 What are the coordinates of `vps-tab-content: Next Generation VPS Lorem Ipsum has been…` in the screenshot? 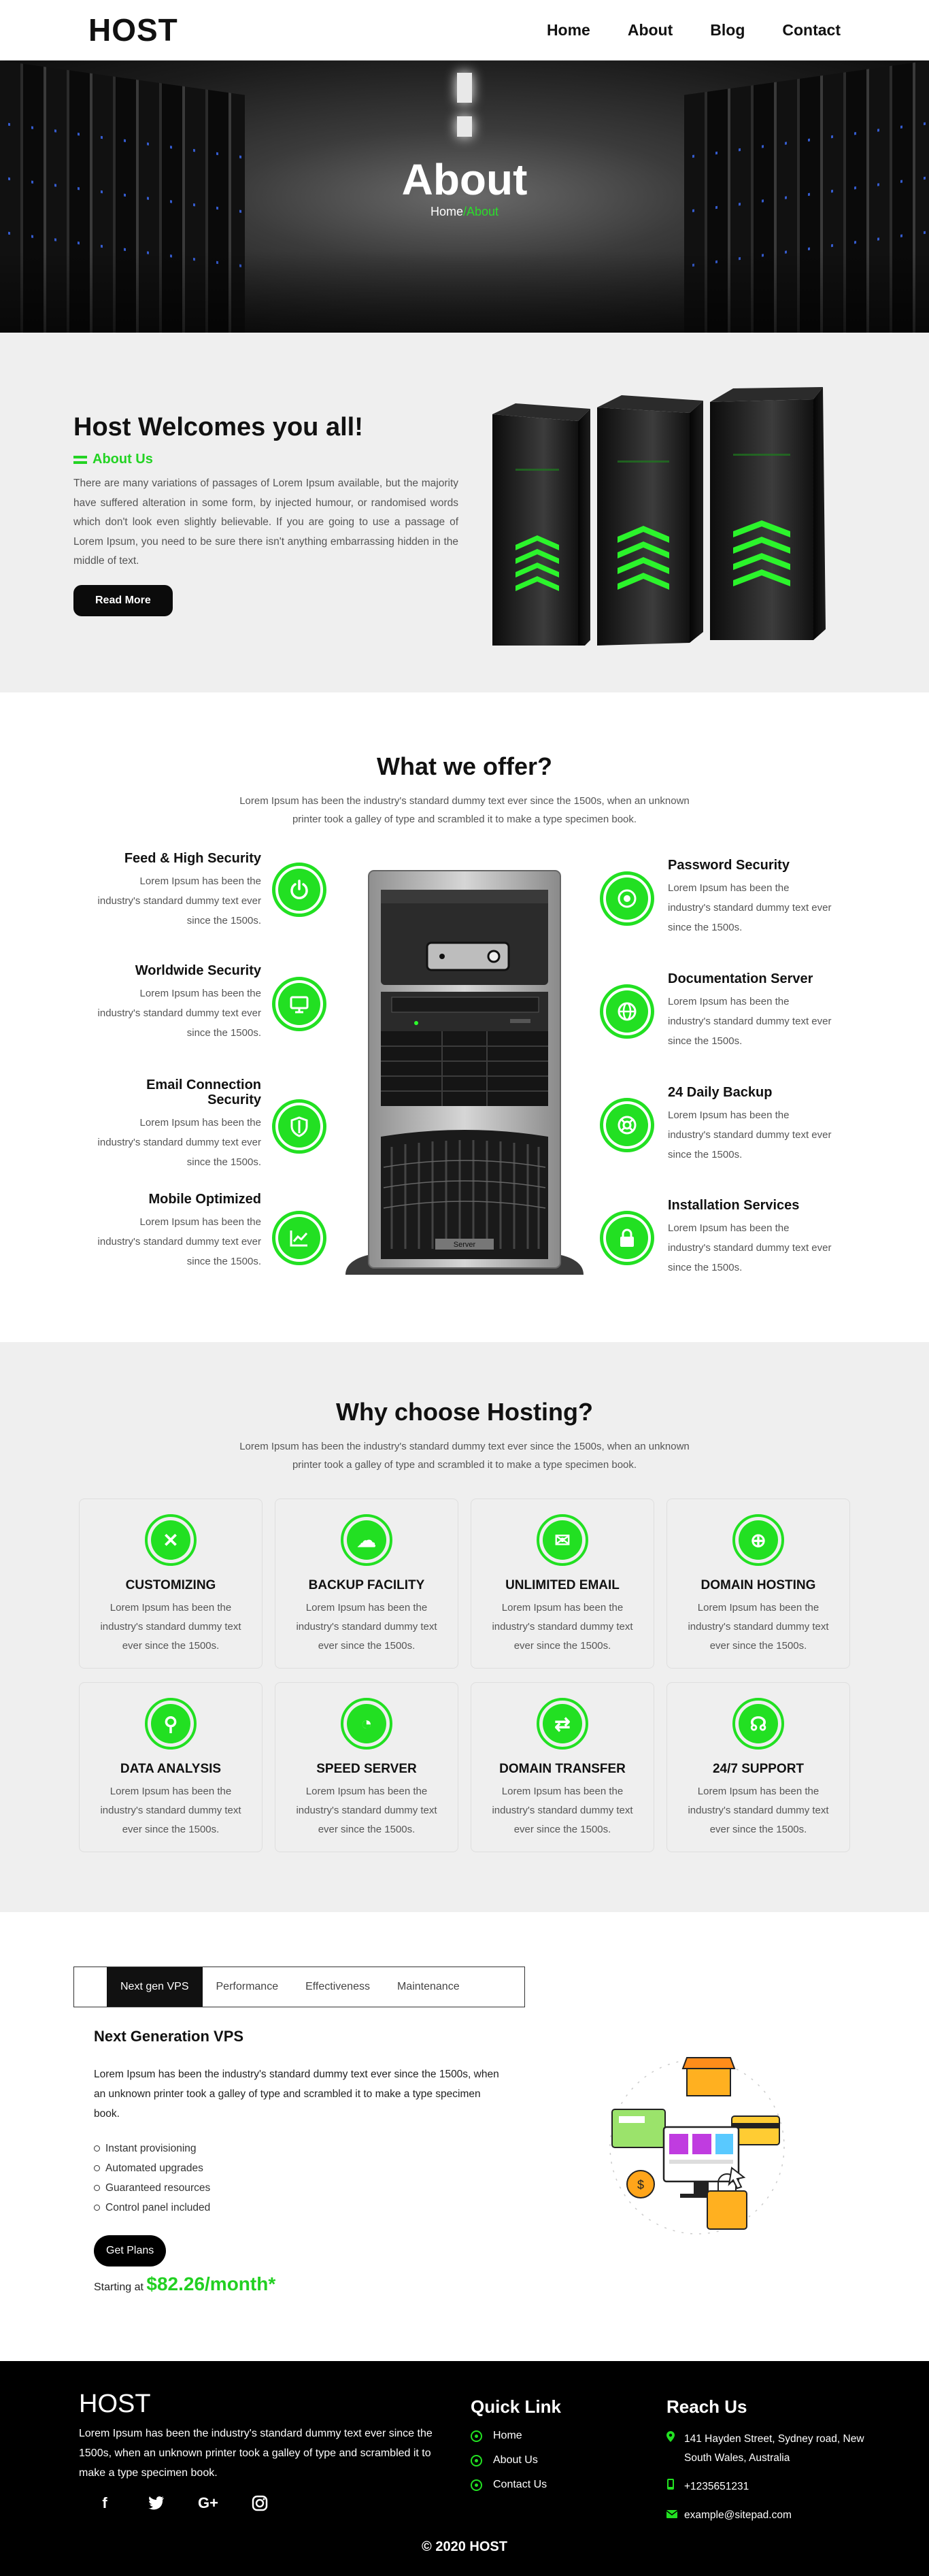 It's located at (298, 2161).